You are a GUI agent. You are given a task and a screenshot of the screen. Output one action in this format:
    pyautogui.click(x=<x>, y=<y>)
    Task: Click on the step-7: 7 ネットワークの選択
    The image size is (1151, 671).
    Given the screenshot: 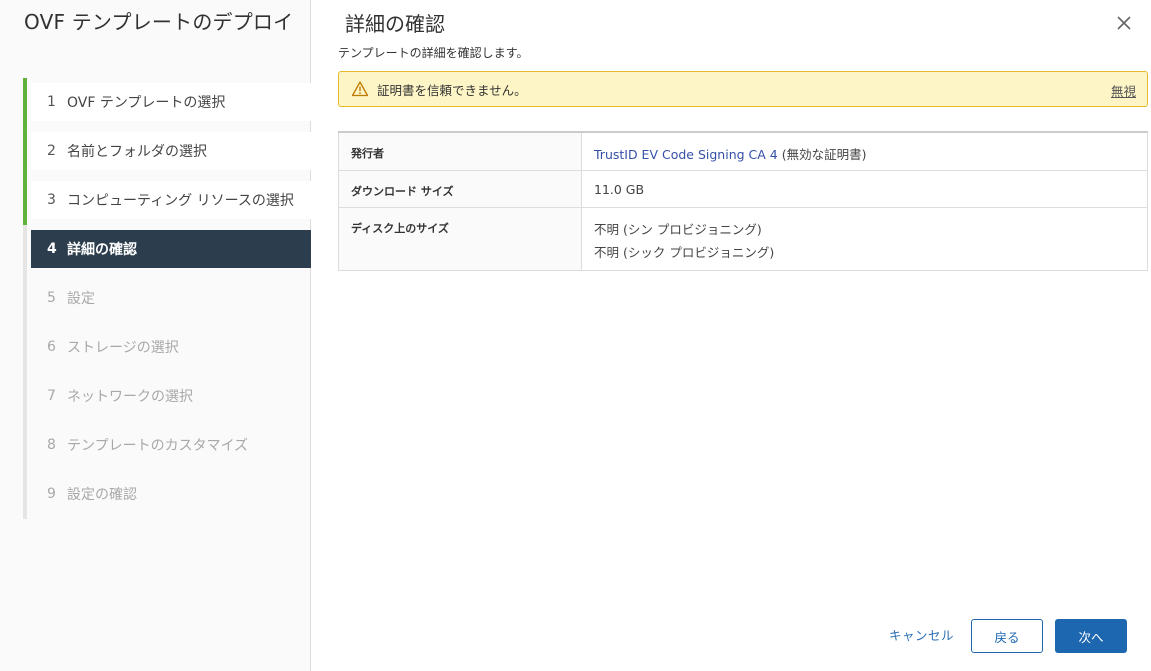 What is the action you would take?
    pyautogui.click(x=167, y=396)
    